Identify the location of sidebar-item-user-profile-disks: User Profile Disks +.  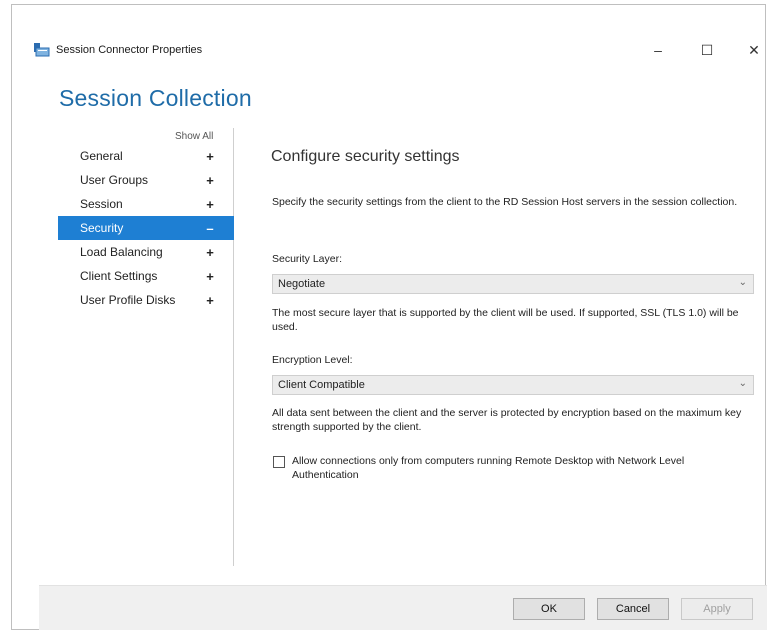
(146, 300).